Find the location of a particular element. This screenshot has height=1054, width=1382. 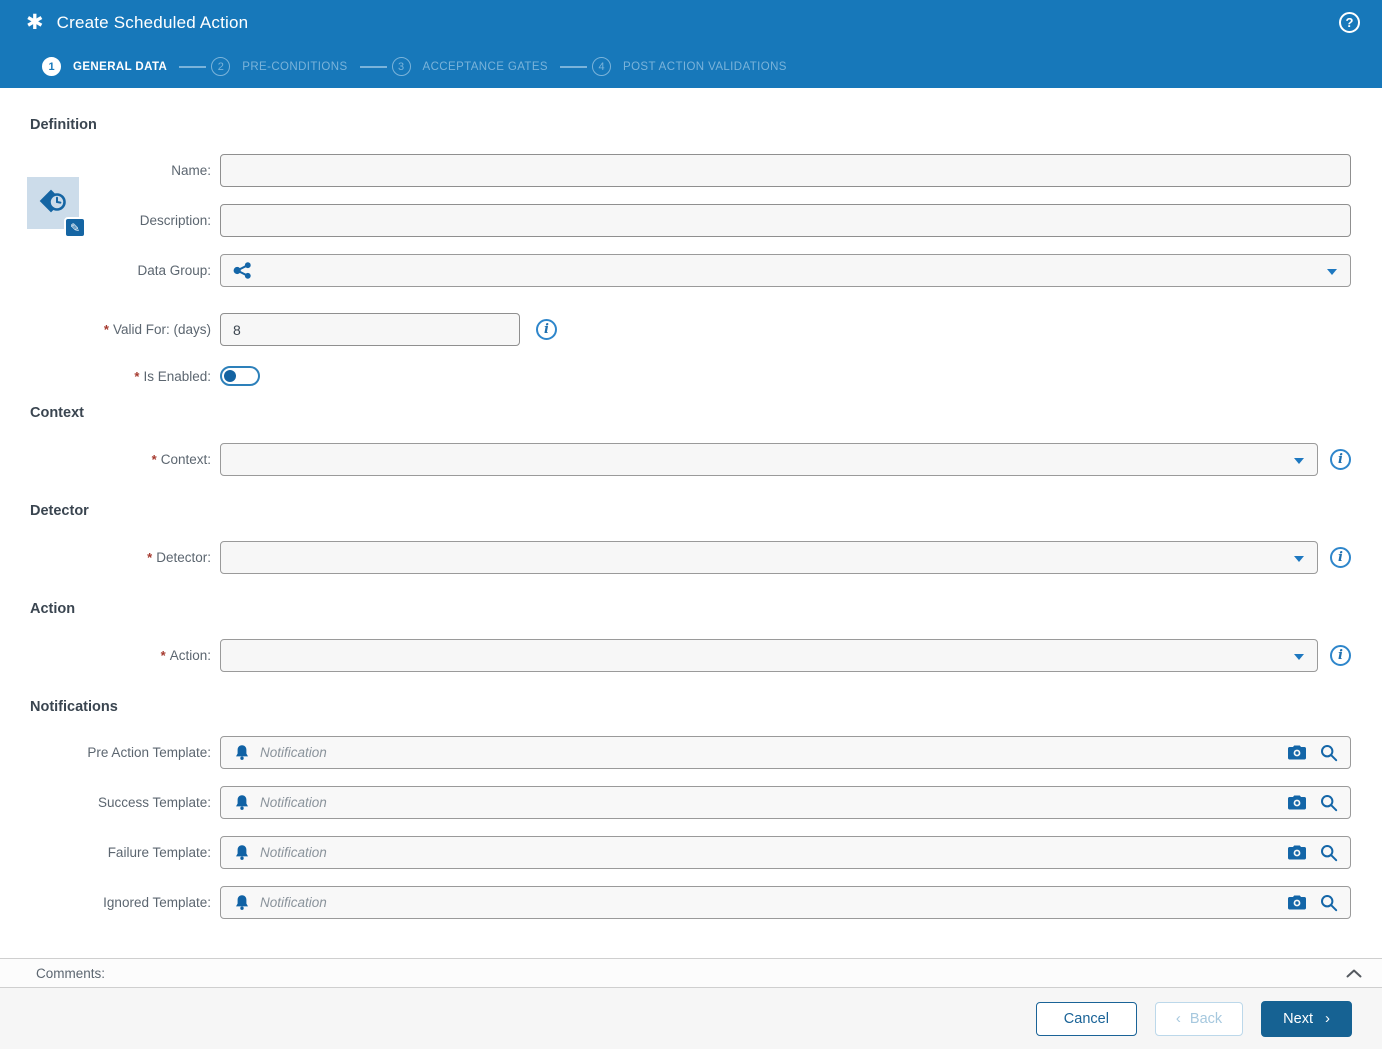

pre-action-template-row: Pre Action Template: Notification is located at coordinates (690, 752).